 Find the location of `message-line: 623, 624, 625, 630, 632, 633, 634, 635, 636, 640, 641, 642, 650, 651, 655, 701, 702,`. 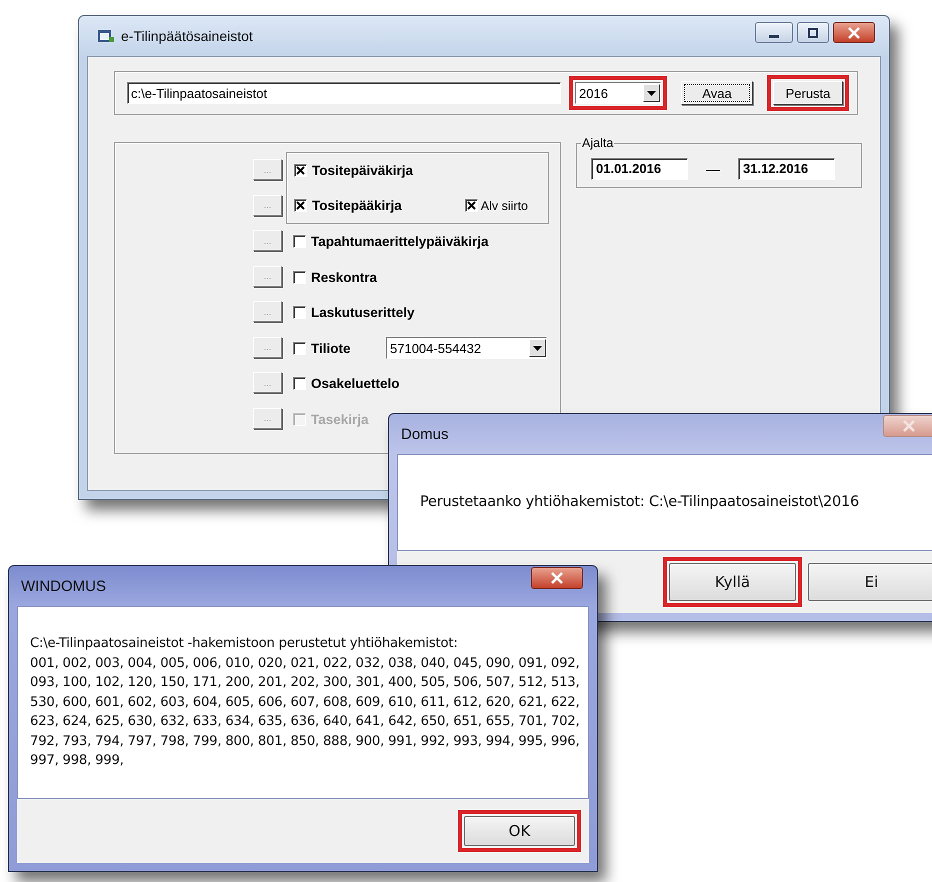

message-line: 623, 624, 625, 630, 632, 633, 634, 635, 636, 640, 641, 642, 650, 651, 655, 701, 702, is located at coordinates (305, 722).